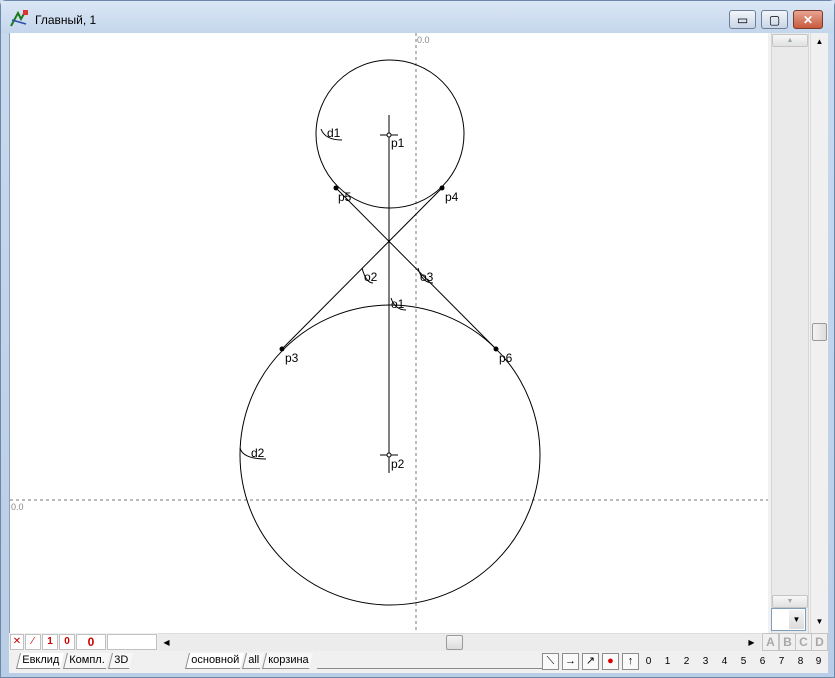 The height and width of the screenshot is (678, 835). What do you see at coordinates (423, 40) in the screenshot?
I see `axis-label-top: 0.0` at bounding box center [423, 40].